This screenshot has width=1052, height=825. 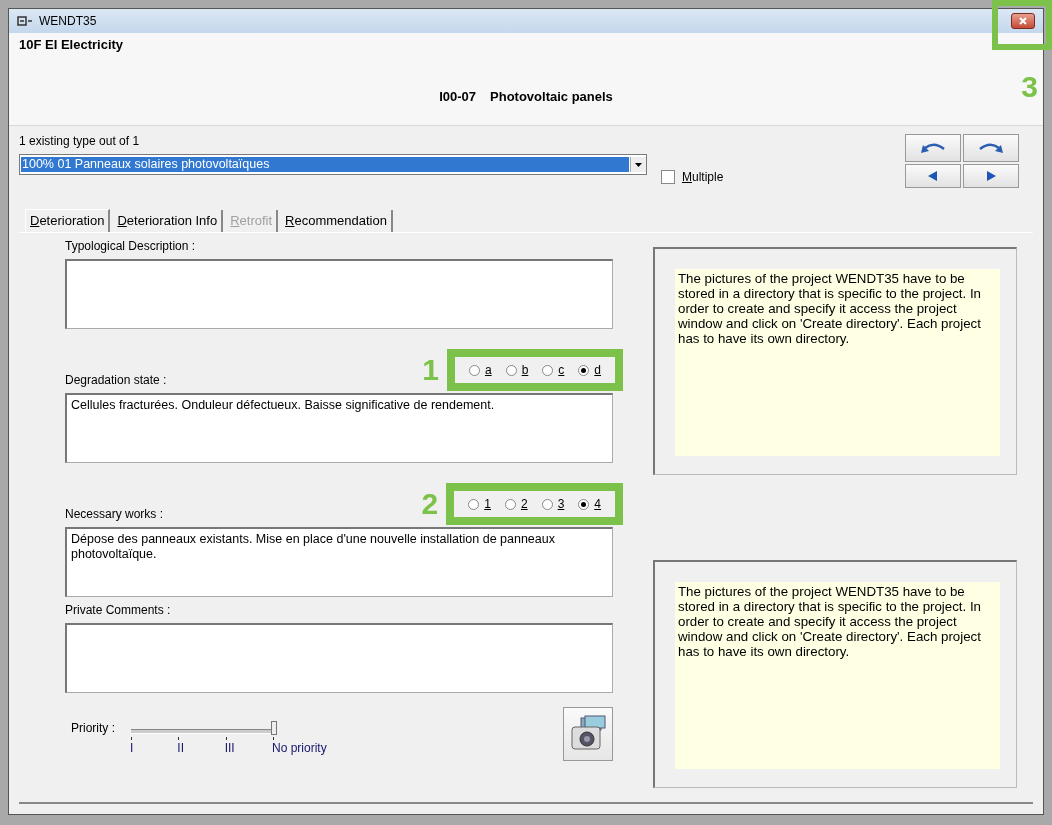 What do you see at coordinates (339, 562) in the screenshot?
I see `text-area: Dépose des panneaux existants. Mise en place d'une nouvelle installation de panneaux photovoltaïque.` at bounding box center [339, 562].